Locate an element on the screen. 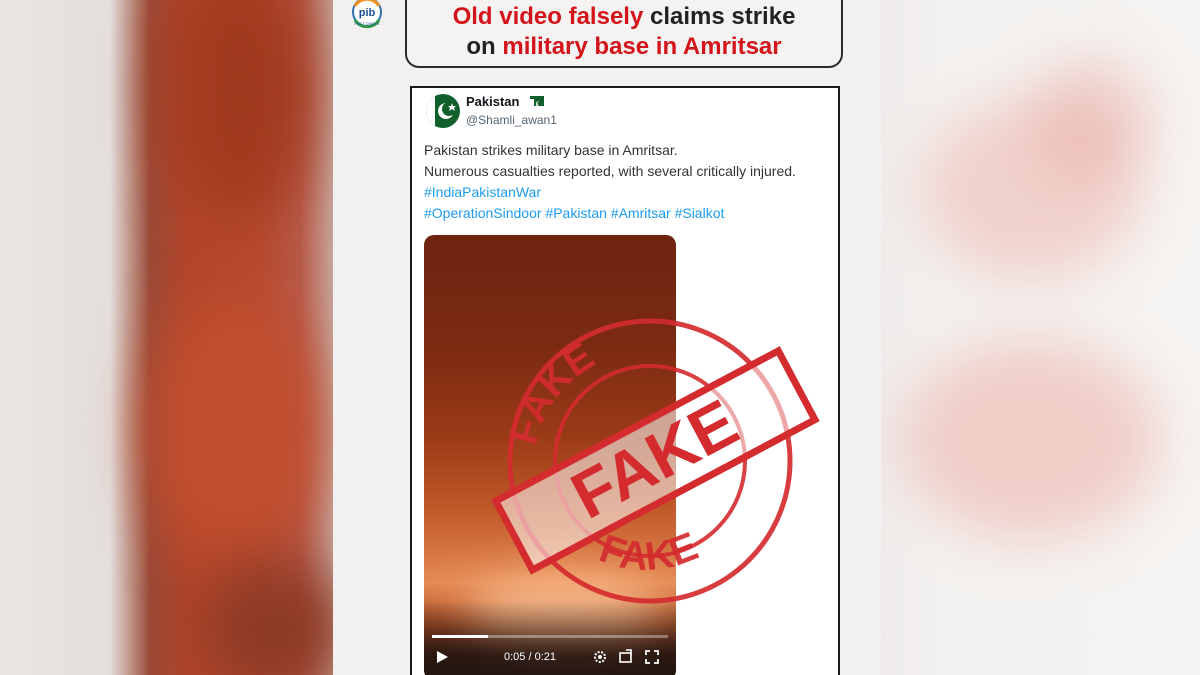 This screenshot has height=675, width=1200. video-player: 0:05 / 0:21 is located at coordinates (550, 455).